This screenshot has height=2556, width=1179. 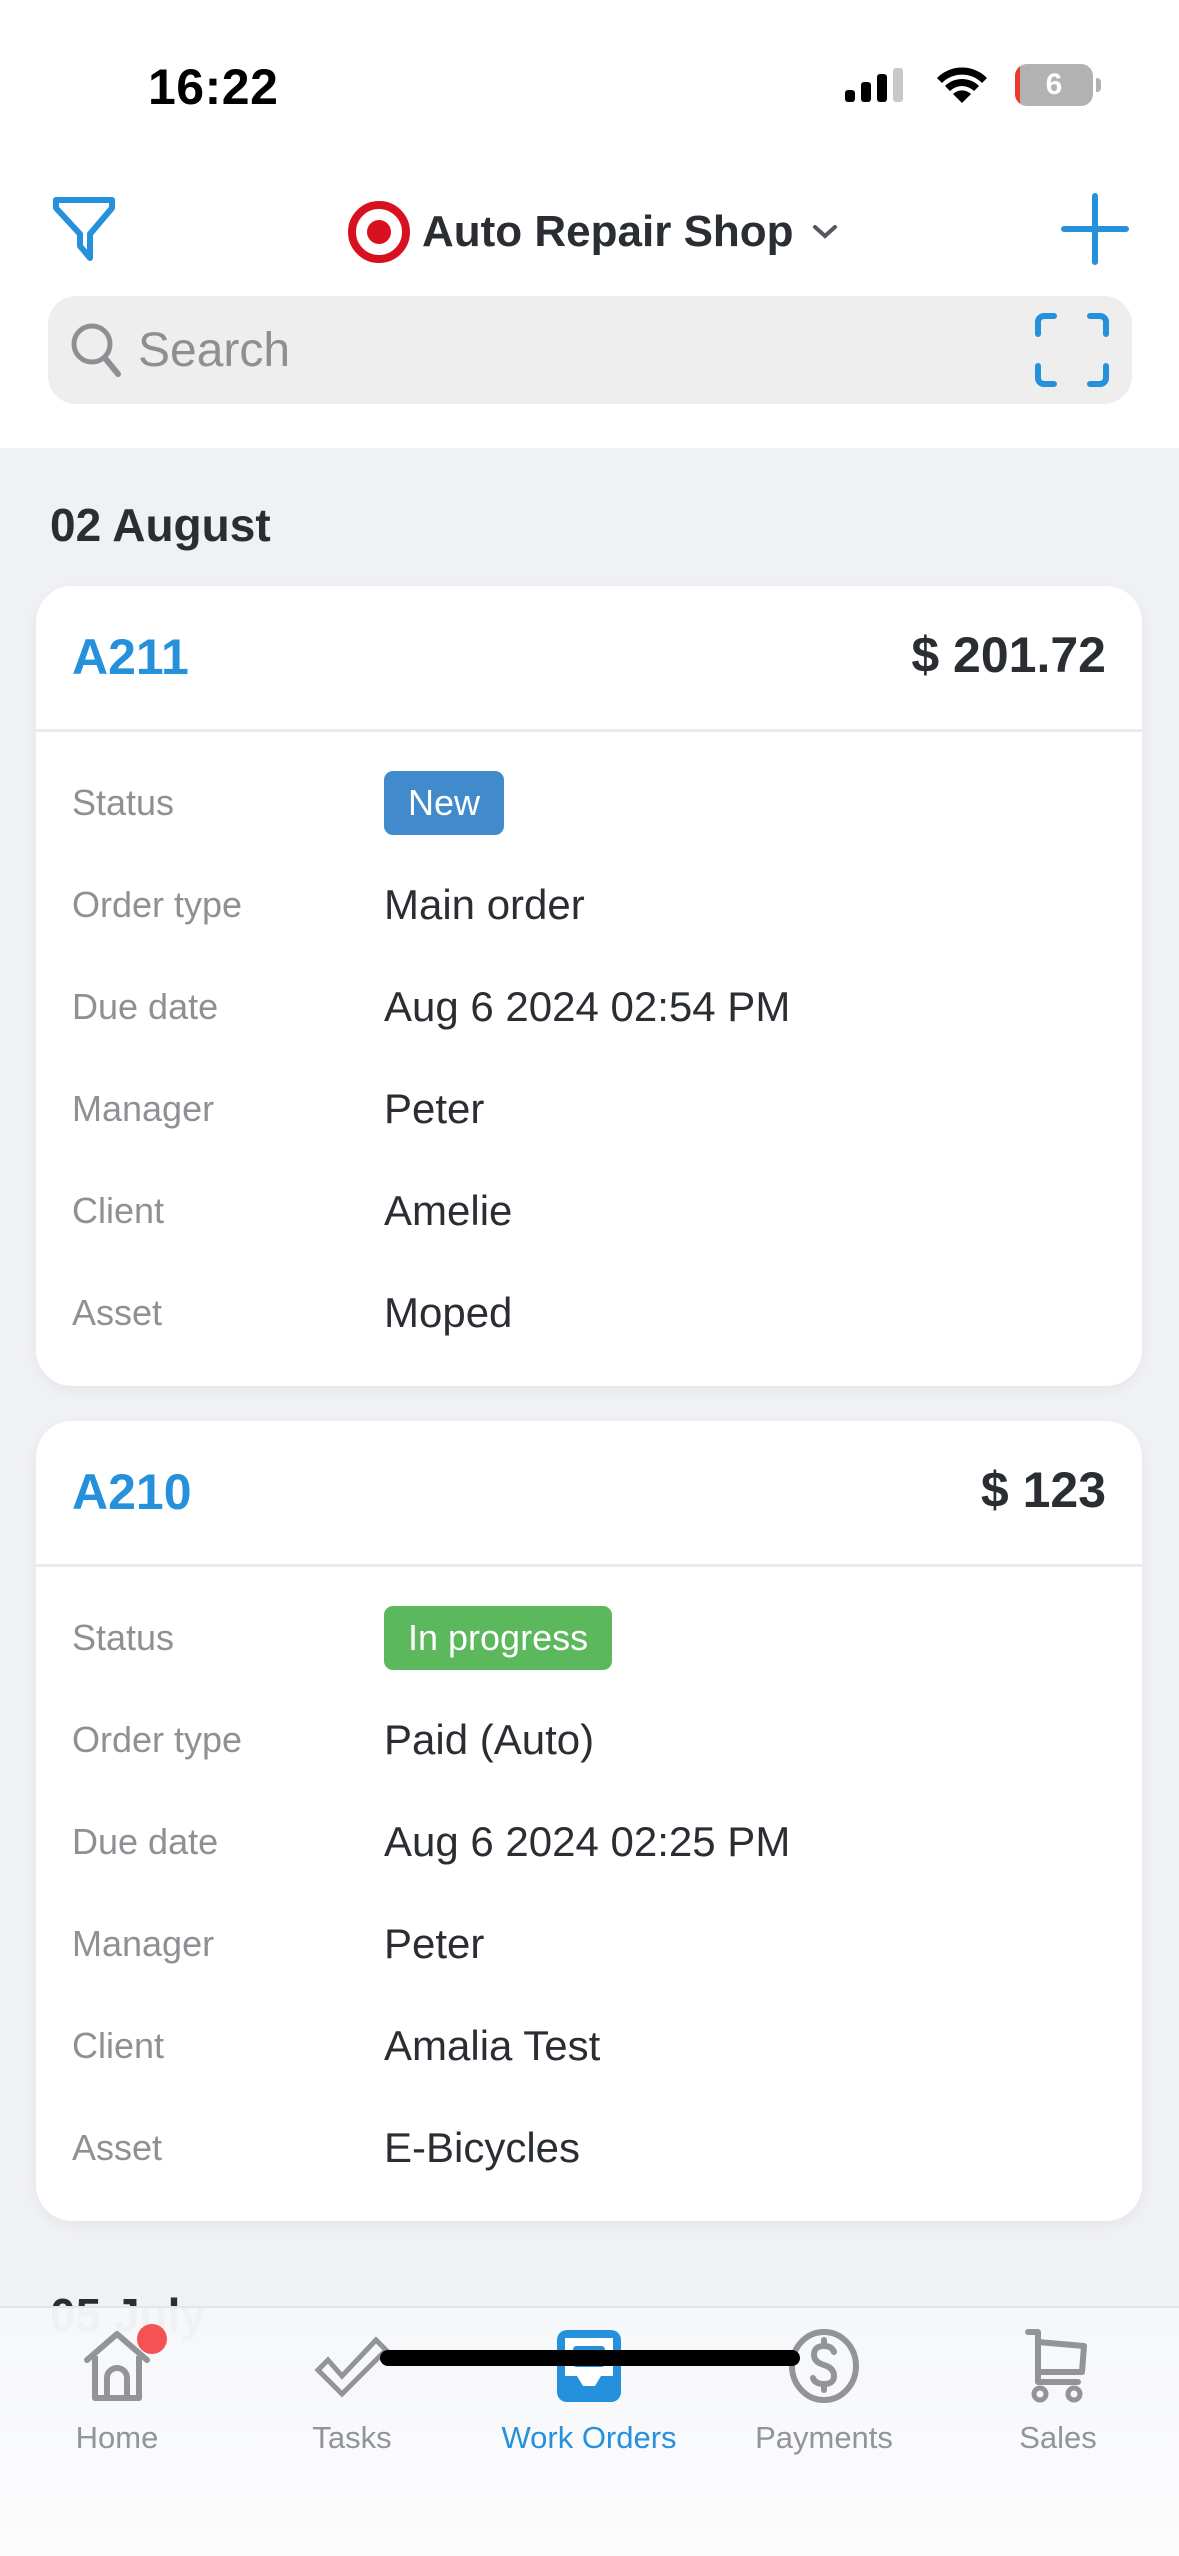 I want to click on tab-label: Work Orders, so click(x=589, y=2437).